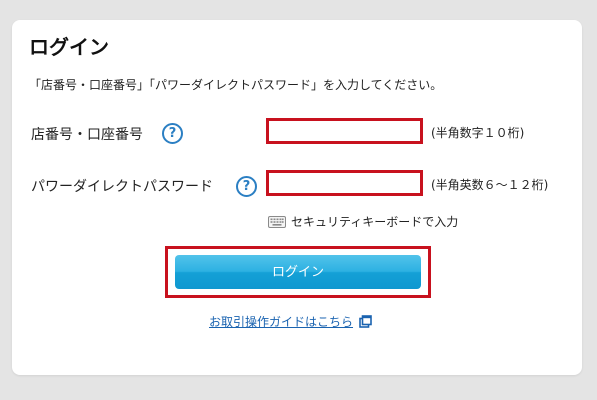 Image resolution: width=597 pixels, height=400 pixels. What do you see at coordinates (277, 221) in the screenshot?
I see `keyboard-icon` at bounding box center [277, 221].